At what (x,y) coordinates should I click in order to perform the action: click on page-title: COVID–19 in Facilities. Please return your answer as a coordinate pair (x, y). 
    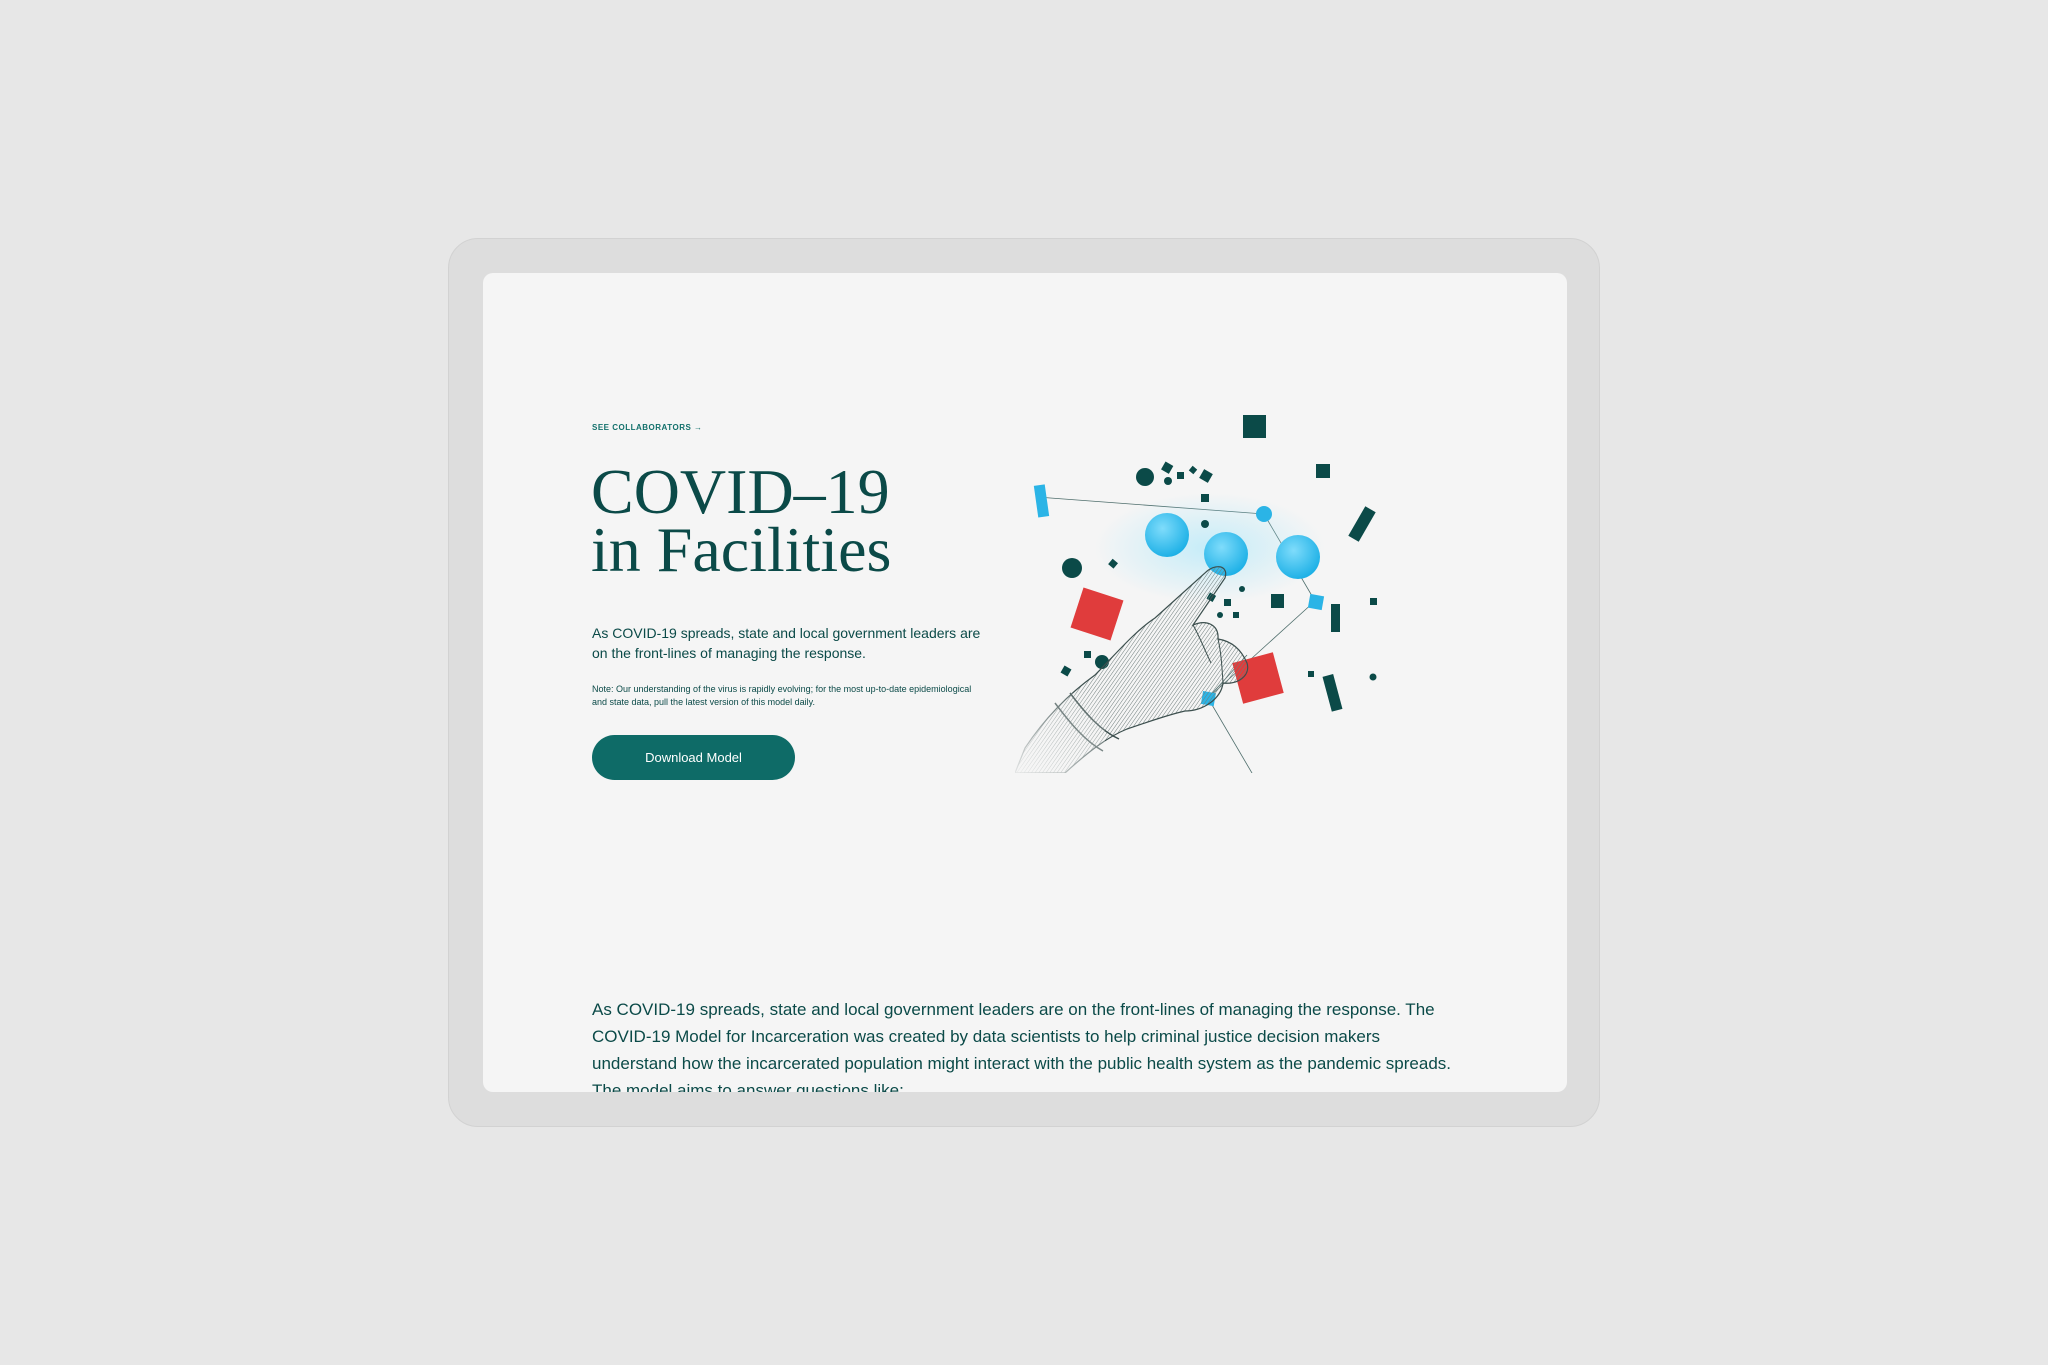
    Looking at the image, I should click on (741, 520).